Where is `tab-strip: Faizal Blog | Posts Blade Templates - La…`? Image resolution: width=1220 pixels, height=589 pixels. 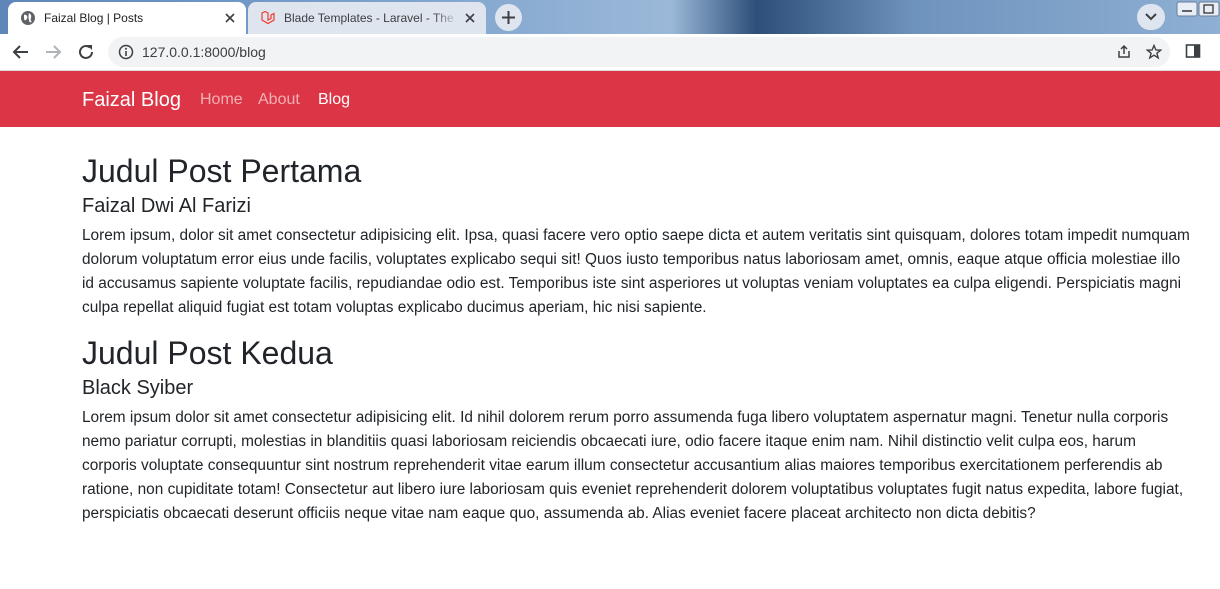
tab-strip: Faizal Blog | Posts Blade Templates - La… is located at coordinates (610, 17).